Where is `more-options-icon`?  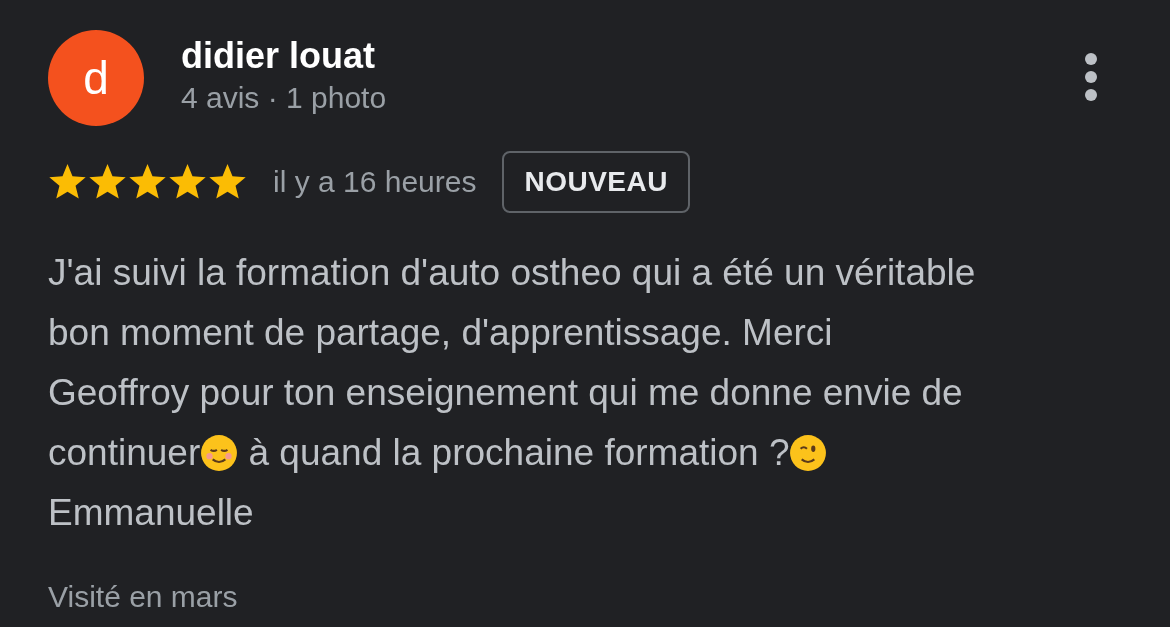 more-options-icon is located at coordinates (1091, 77).